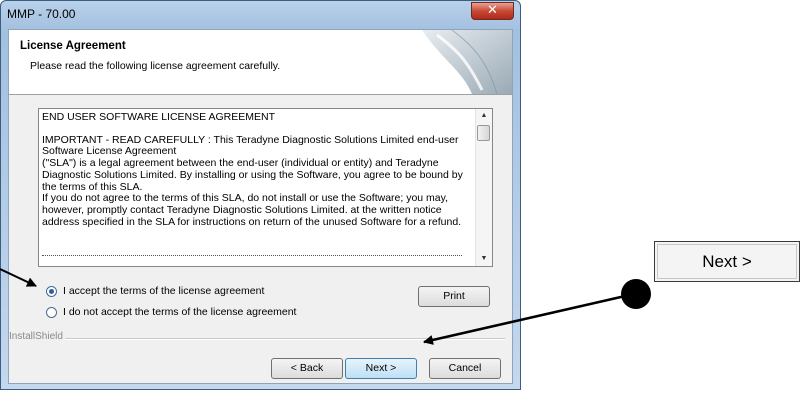  What do you see at coordinates (36, 336) in the screenshot?
I see `installshield-label: InstallShield` at bounding box center [36, 336].